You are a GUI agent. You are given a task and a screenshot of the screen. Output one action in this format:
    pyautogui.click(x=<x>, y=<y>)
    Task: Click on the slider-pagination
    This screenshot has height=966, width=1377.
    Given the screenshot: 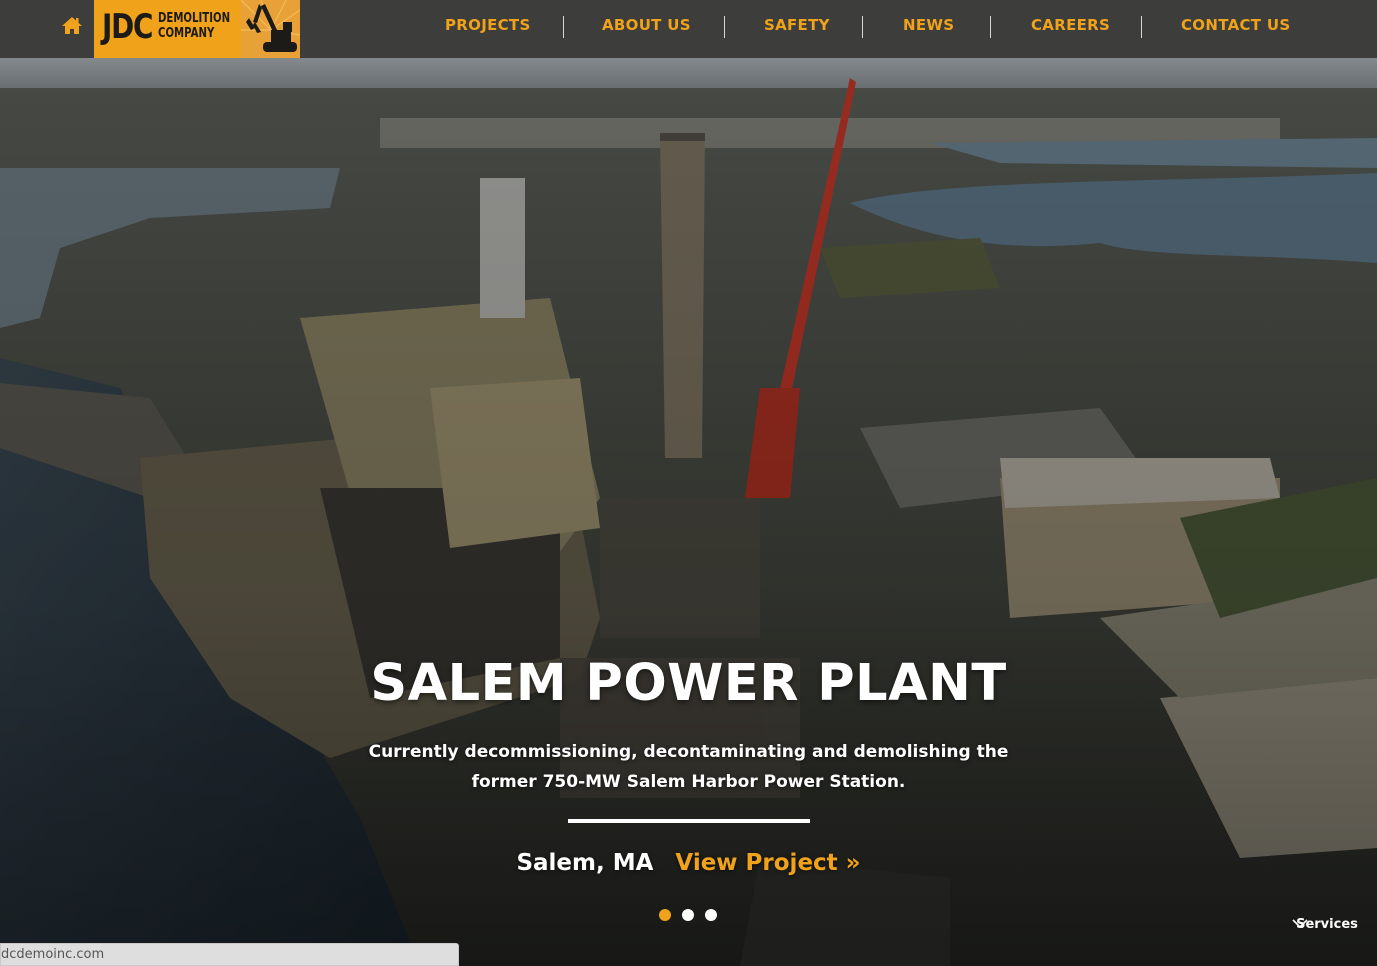 What is the action you would take?
    pyautogui.click(x=688, y=915)
    